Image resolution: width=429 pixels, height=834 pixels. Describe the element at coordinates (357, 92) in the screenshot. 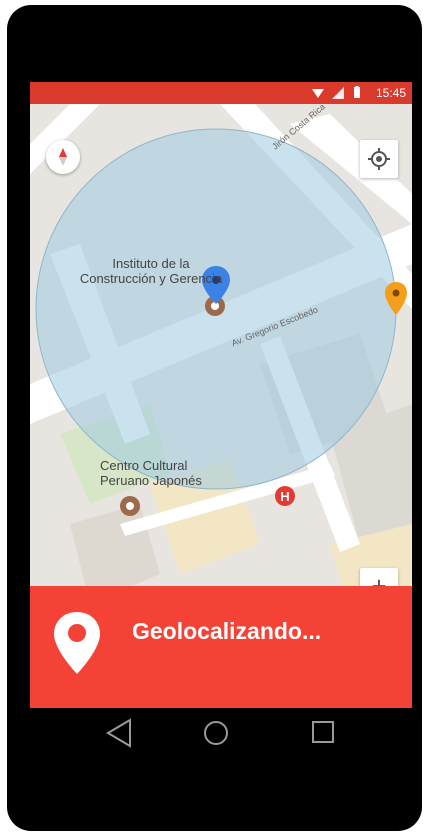

I see `battery-icon` at that location.